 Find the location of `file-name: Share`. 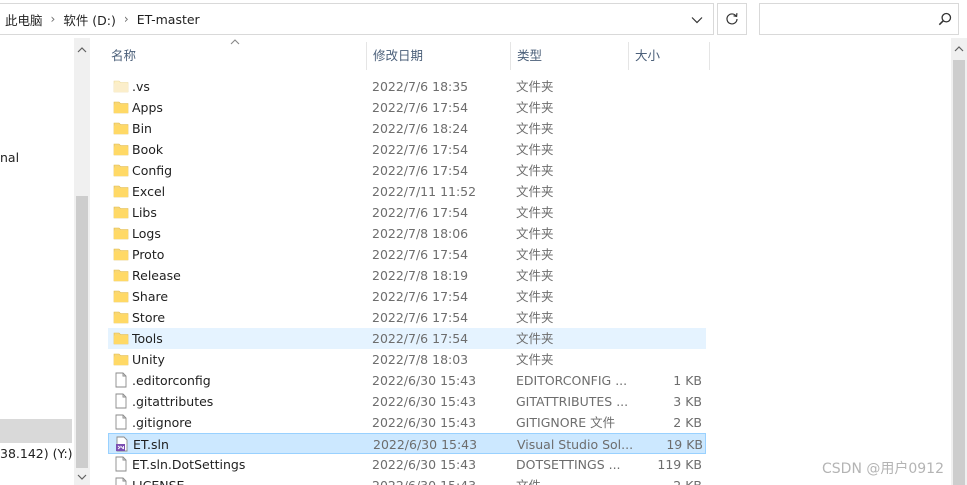

file-name: Share is located at coordinates (150, 296).